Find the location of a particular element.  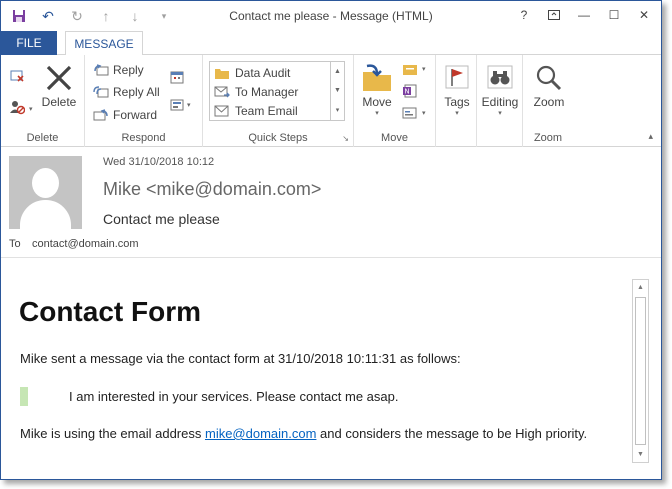

move-group-label: Move is located at coordinates (394, 138).